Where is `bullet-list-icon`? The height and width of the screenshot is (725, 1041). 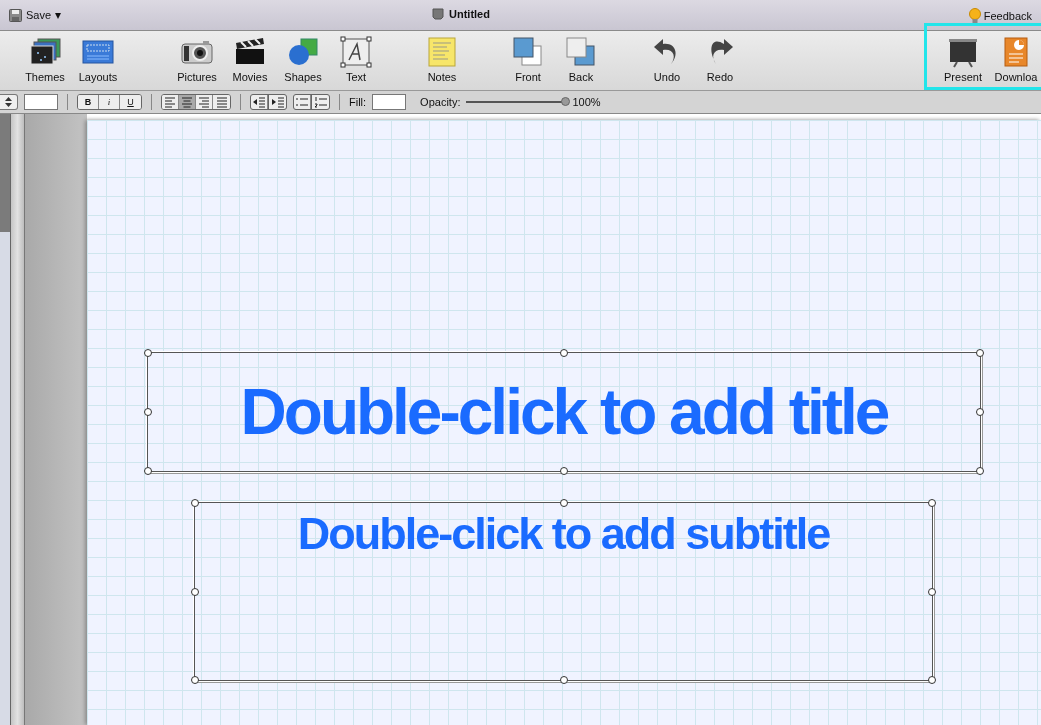 bullet-list-icon is located at coordinates (302, 102).